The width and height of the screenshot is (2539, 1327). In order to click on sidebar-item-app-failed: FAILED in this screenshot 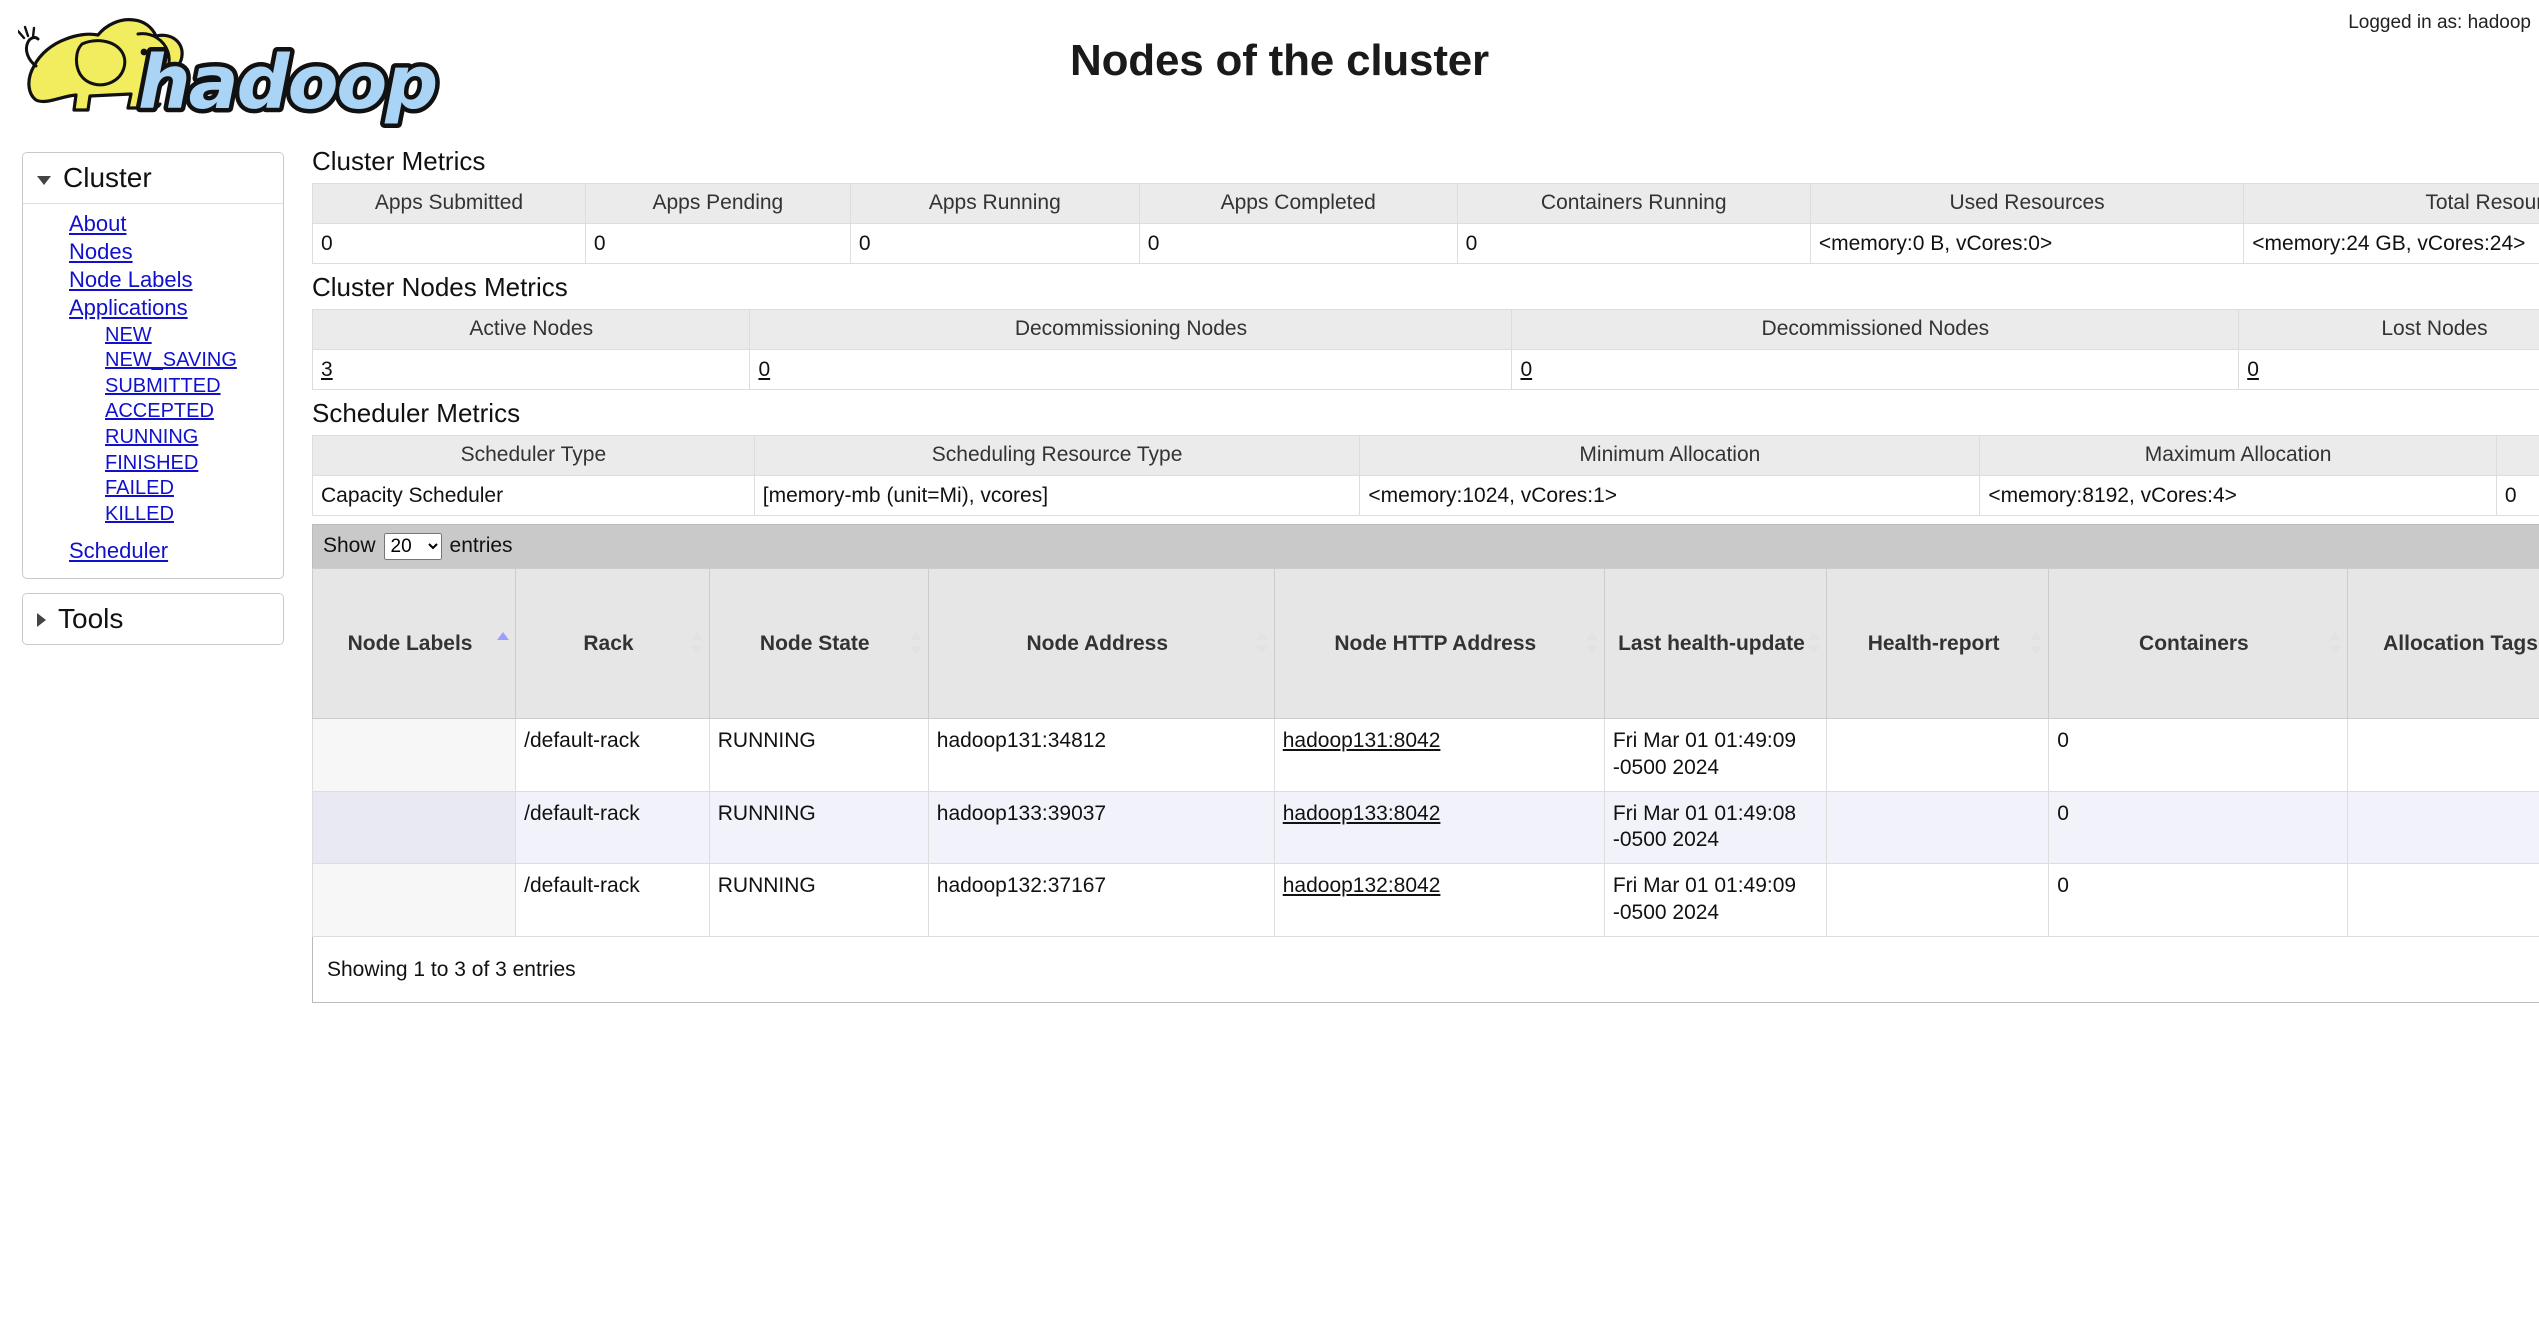, I will do `click(153, 489)`.